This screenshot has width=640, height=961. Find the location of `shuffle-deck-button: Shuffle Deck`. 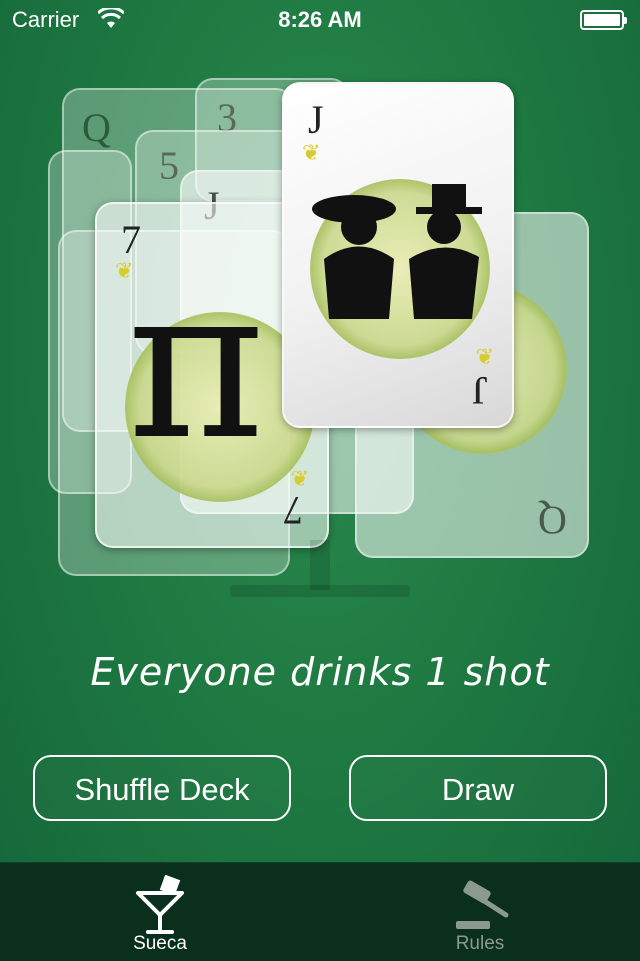

shuffle-deck-button: Shuffle Deck is located at coordinates (162, 788).